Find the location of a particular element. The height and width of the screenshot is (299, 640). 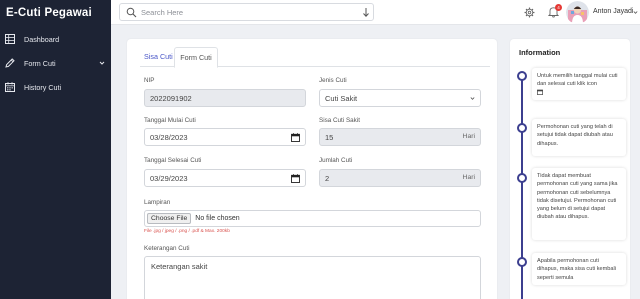

keterangan-label: Keterangan Cuti is located at coordinates (167, 248).